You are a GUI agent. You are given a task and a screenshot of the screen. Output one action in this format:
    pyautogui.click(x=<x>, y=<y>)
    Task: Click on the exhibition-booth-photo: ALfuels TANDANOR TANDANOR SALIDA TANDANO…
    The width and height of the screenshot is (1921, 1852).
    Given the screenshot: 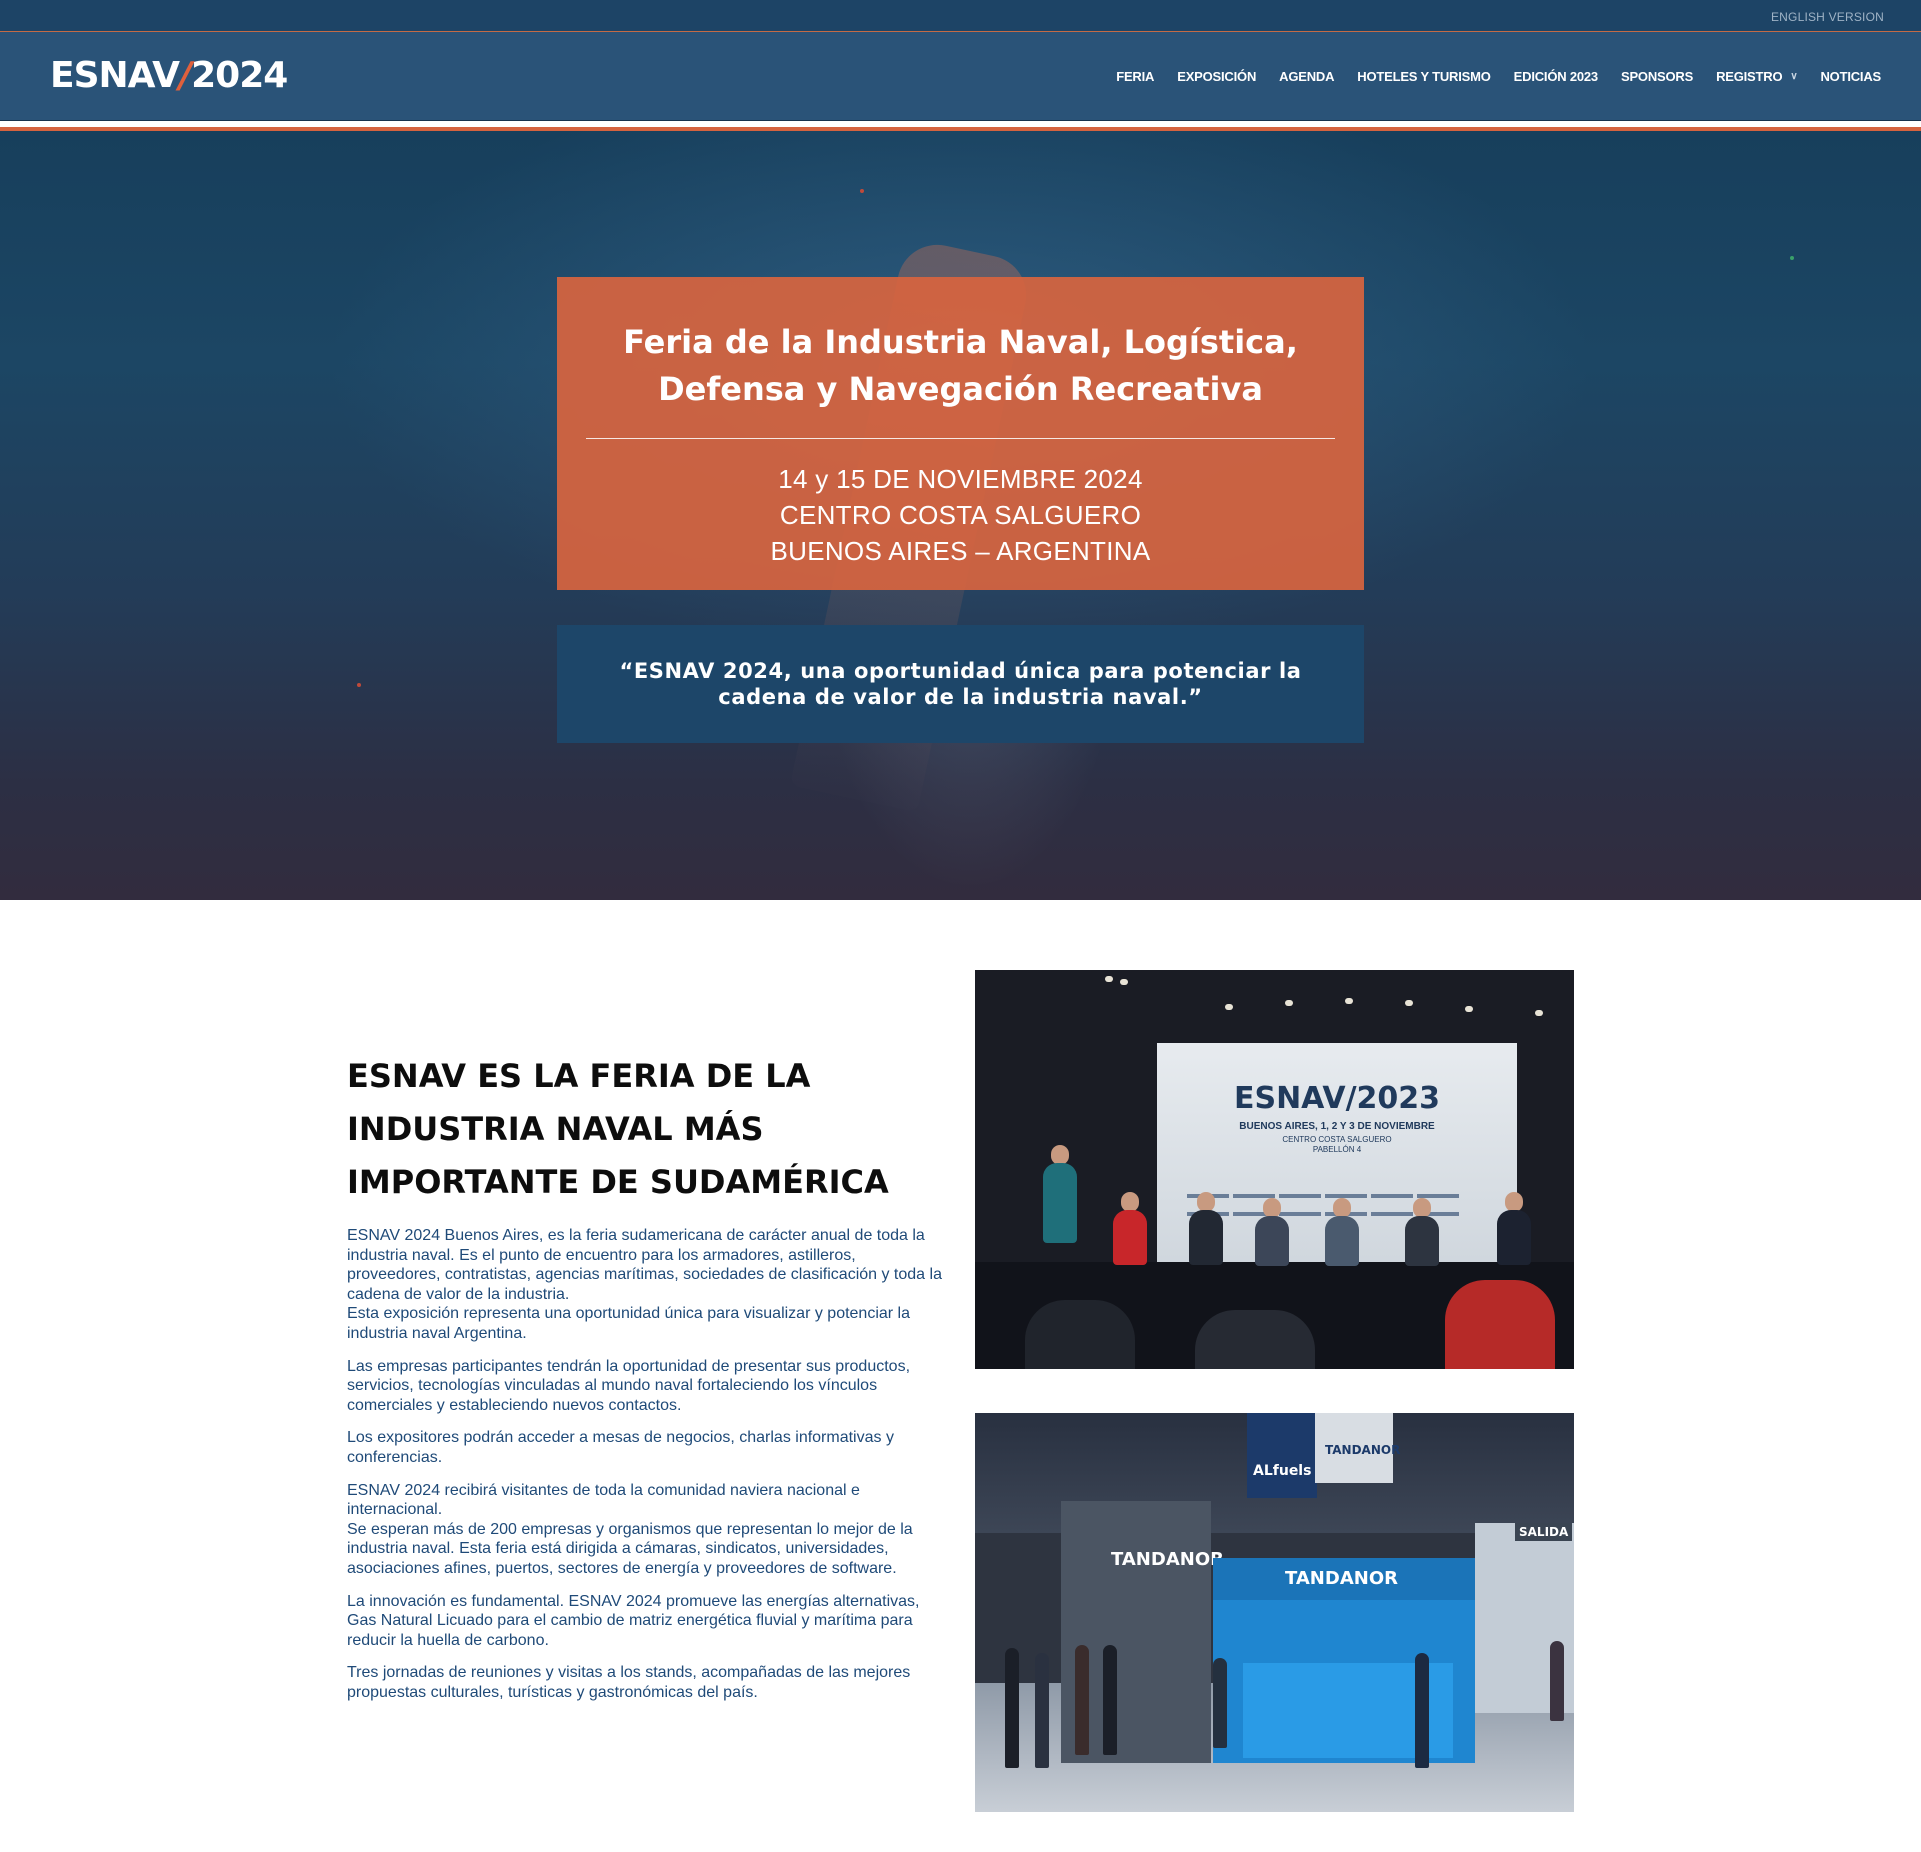 What is the action you would take?
    pyautogui.click(x=1274, y=1612)
    